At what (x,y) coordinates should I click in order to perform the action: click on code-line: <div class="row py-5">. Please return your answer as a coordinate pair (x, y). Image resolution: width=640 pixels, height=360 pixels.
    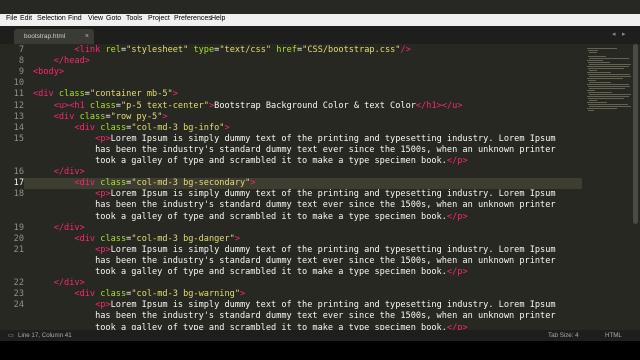
    Looking at the image, I should click on (100, 117).